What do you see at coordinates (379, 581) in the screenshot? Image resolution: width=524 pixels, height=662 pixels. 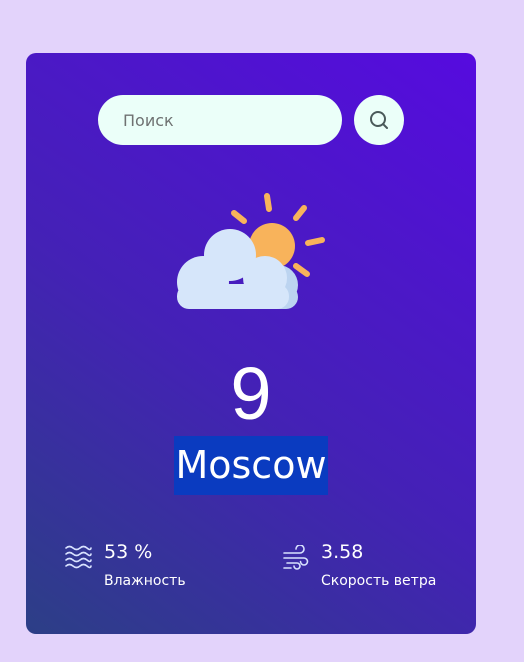 I see `wind-label: Скорость ветра` at bounding box center [379, 581].